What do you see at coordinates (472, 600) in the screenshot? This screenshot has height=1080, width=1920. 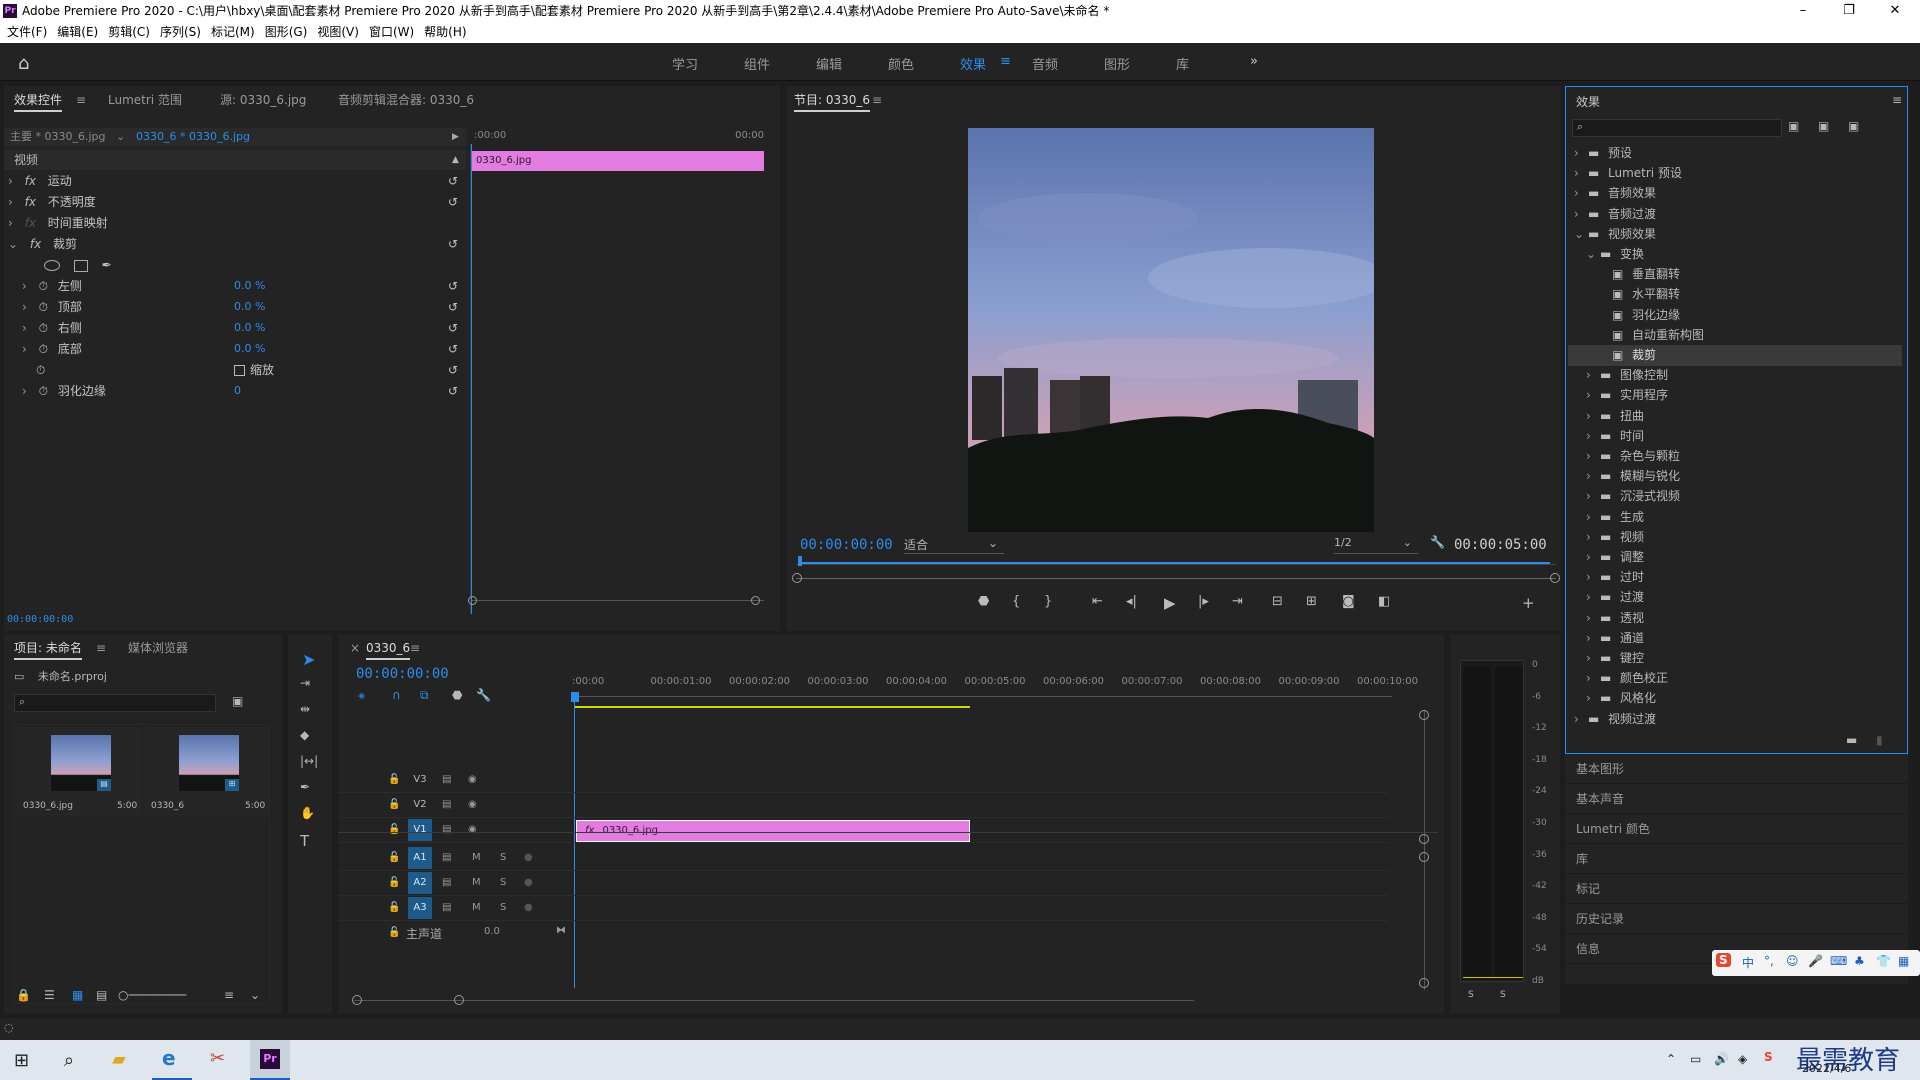 I see `scroll-handle-left` at bounding box center [472, 600].